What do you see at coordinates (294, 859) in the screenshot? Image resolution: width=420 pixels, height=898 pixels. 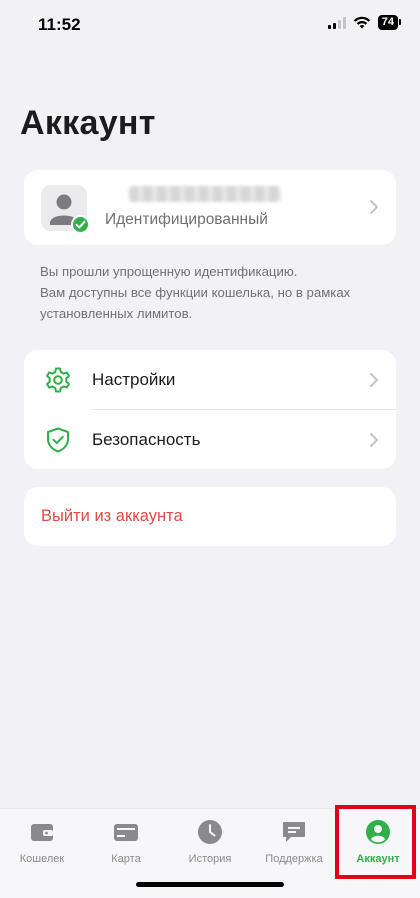 I see `tab-label: Поддержка` at bounding box center [294, 859].